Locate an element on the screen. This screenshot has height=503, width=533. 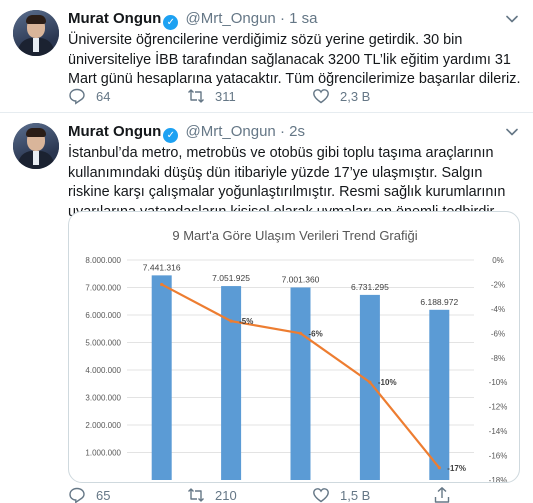
tweet-actions: 64 311 2,3 B is located at coordinates (288, 97).